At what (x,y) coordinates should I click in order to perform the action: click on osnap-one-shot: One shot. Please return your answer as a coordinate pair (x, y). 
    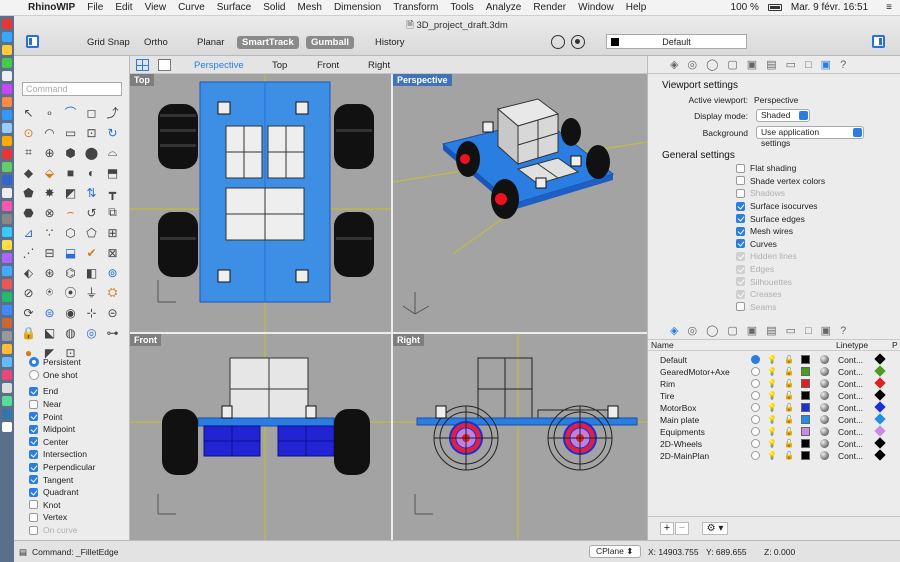
    Looking at the image, I should click on (62, 375).